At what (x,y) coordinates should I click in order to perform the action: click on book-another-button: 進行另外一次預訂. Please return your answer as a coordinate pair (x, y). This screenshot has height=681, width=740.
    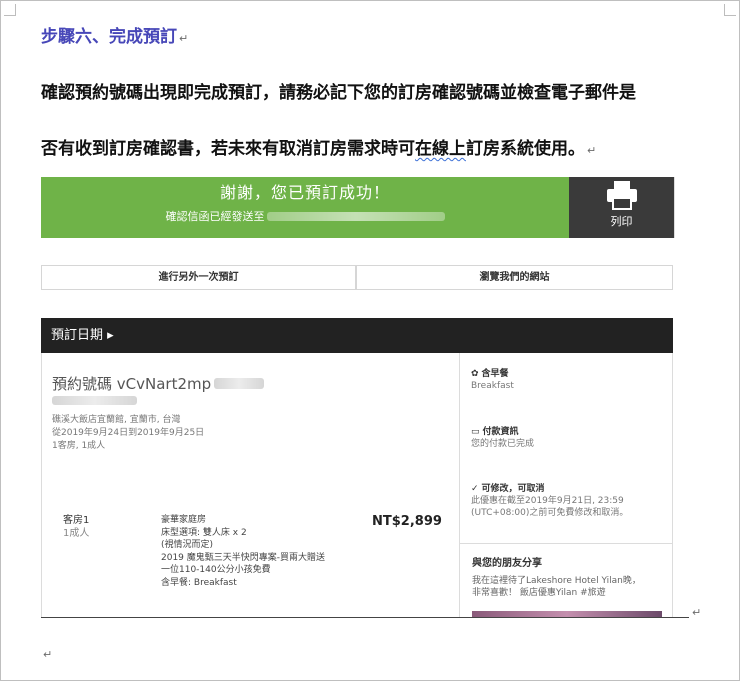
    Looking at the image, I should click on (198, 277).